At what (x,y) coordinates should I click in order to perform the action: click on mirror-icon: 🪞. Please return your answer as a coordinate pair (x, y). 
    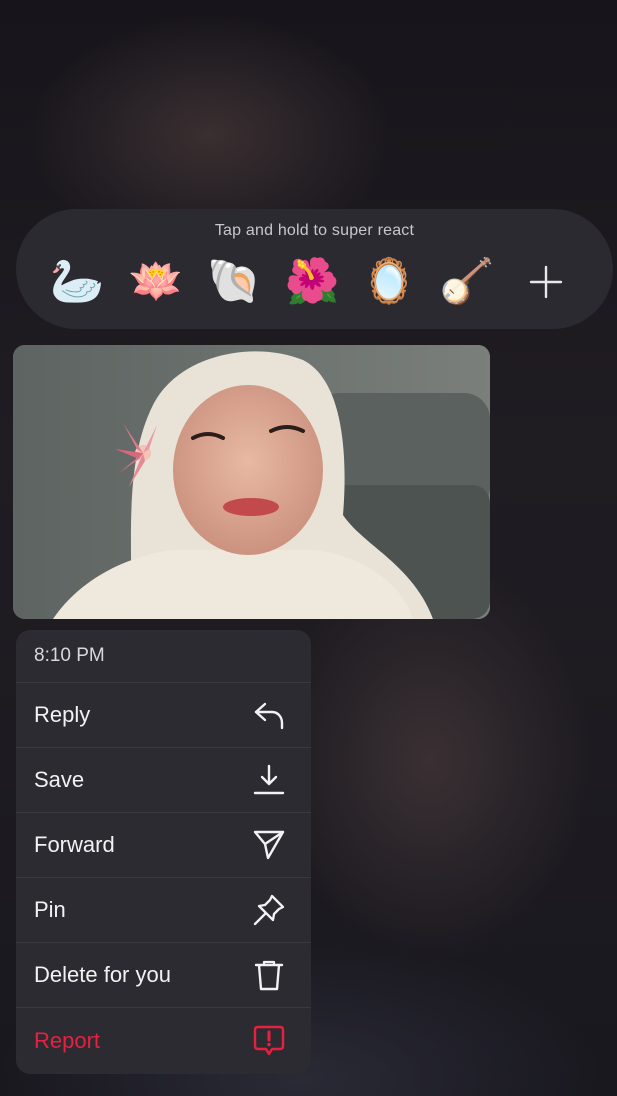
    Looking at the image, I should click on (389, 281).